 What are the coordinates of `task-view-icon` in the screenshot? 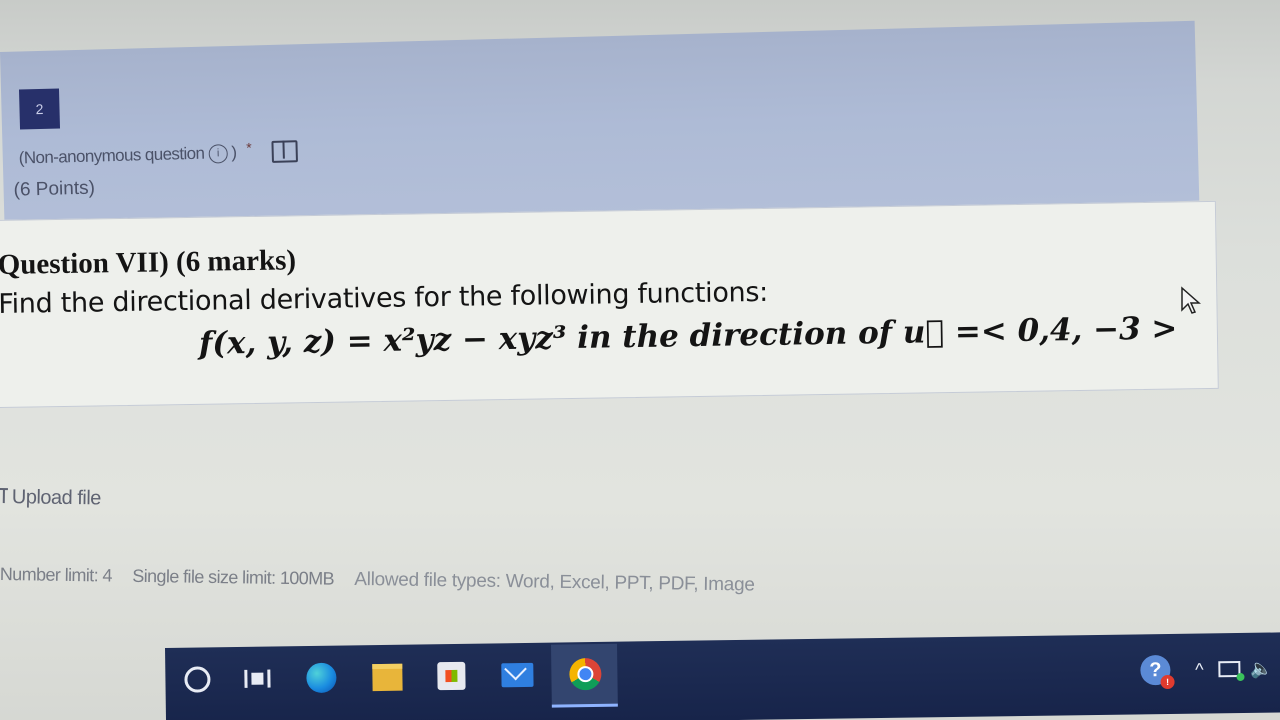 It's located at (257, 678).